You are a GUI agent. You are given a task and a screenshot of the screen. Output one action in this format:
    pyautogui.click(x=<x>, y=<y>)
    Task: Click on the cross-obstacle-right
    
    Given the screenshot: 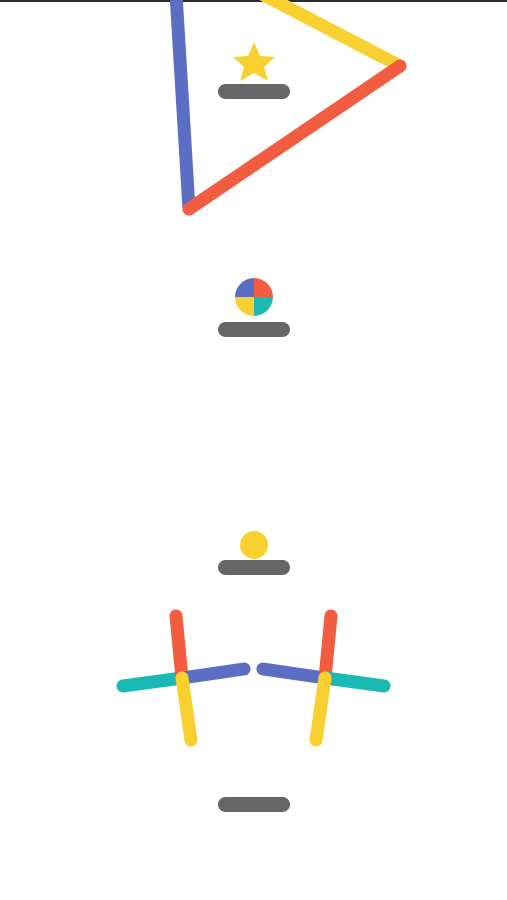 What is the action you would take?
    pyautogui.click(x=323, y=678)
    